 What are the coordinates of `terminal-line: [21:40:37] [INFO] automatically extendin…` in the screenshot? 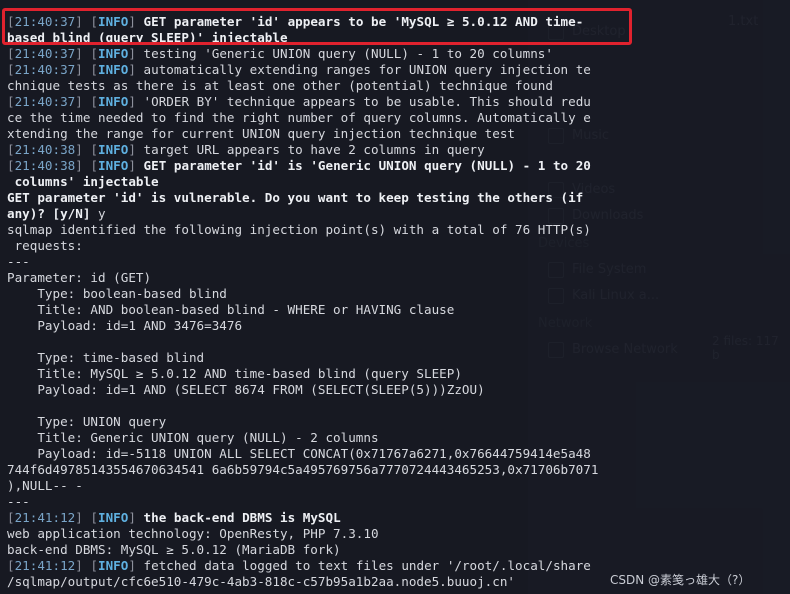 It's located at (299, 69).